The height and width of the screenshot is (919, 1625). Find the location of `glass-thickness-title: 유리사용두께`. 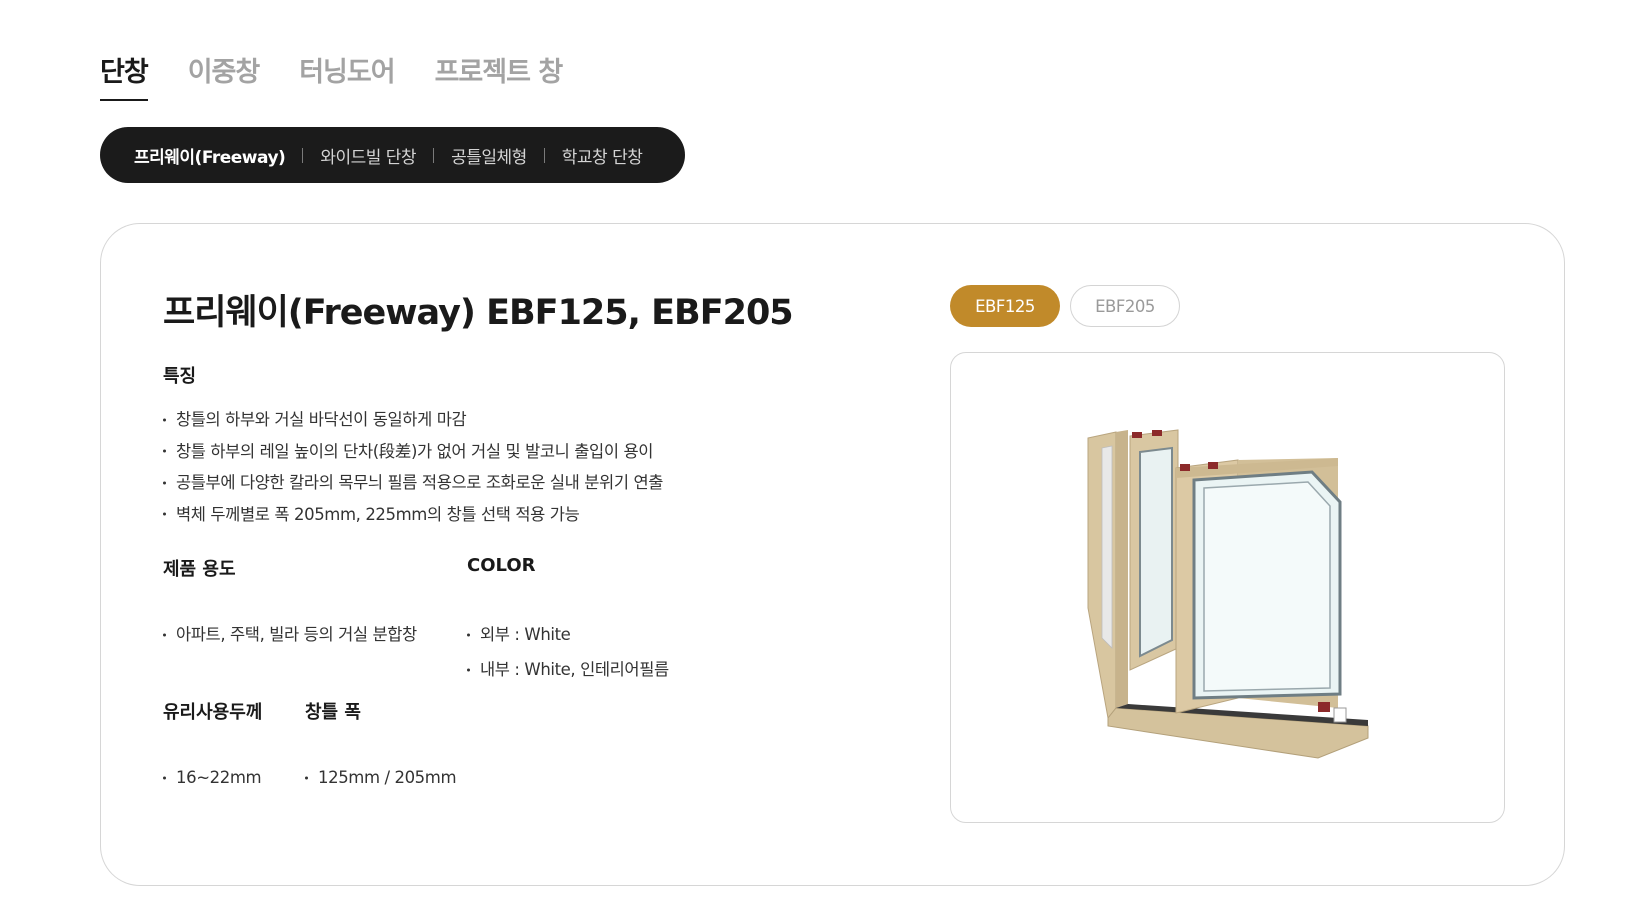

glass-thickness-title: 유리사용두께 is located at coordinates (213, 712).